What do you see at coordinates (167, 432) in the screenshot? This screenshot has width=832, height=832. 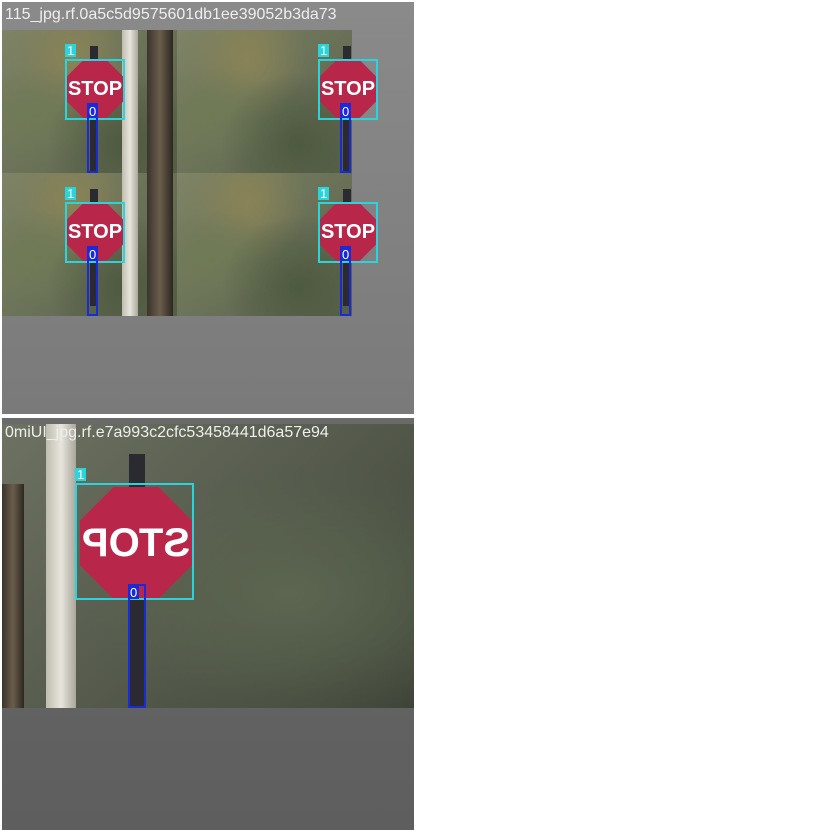 I see `image-filename: 0miUI_jpg.rf.e7a993c2cfc53458441d6a57e94` at bounding box center [167, 432].